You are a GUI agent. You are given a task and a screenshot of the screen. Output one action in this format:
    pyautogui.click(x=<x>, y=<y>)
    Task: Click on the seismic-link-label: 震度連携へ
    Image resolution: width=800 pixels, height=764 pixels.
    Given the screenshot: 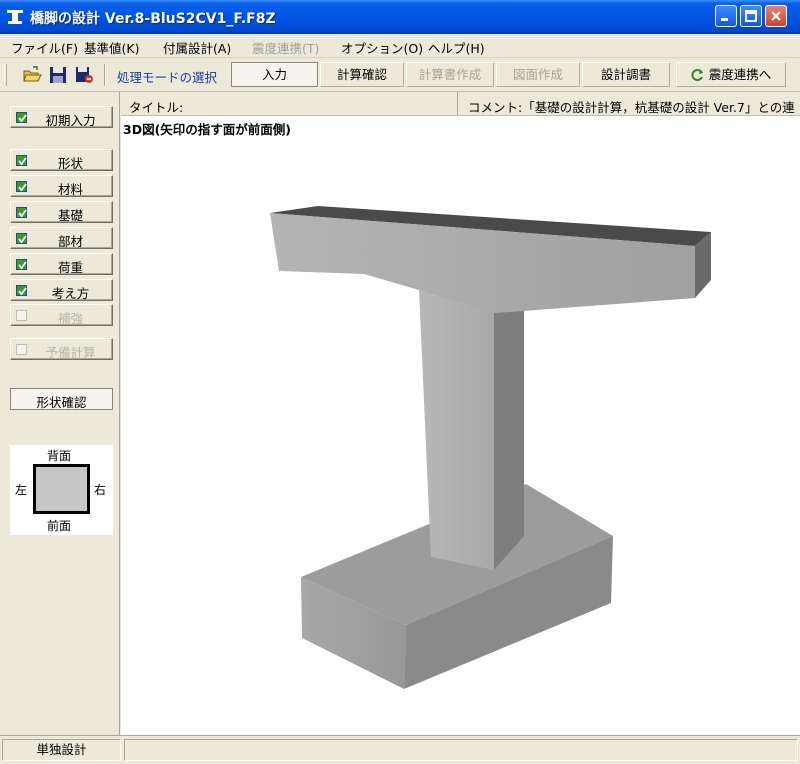 What is the action you would take?
    pyautogui.click(x=740, y=74)
    